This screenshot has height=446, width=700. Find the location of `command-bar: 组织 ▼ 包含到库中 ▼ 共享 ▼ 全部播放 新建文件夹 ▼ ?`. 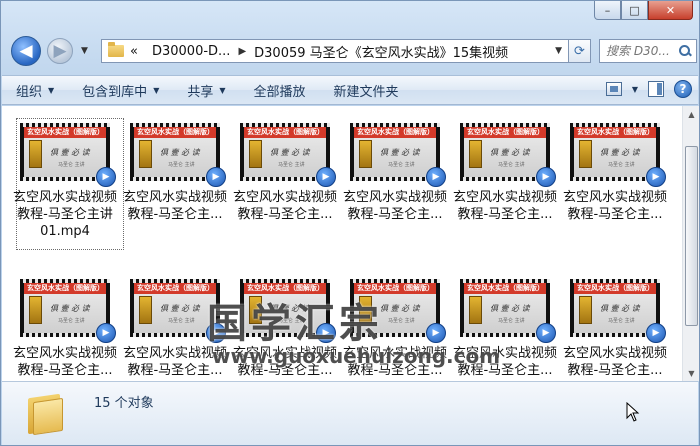

command-bar: 组织 ▼ 包含到库中 ▼ 共享 ▼ 全部播放 新建文件夹 ▼ ? is located at coordinates (350, 90).